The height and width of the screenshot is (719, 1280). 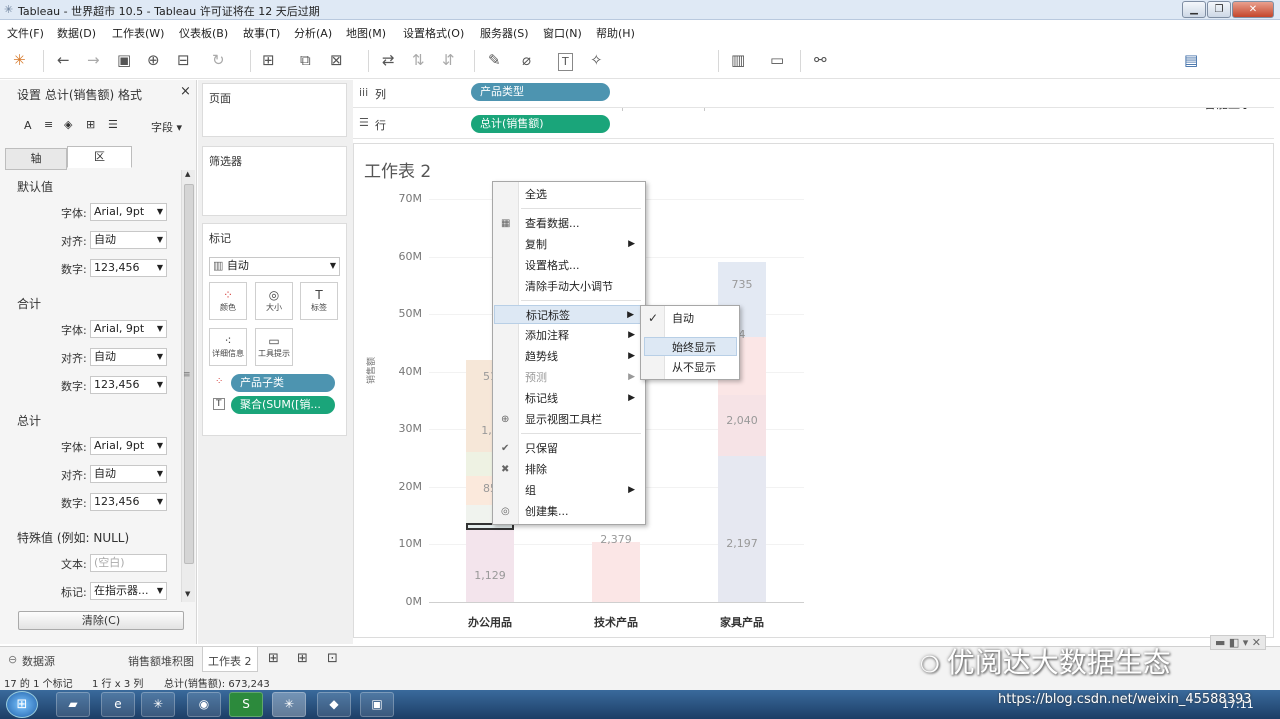 I want to click on maximize-button: ❐, so click(x=1219, y=9).